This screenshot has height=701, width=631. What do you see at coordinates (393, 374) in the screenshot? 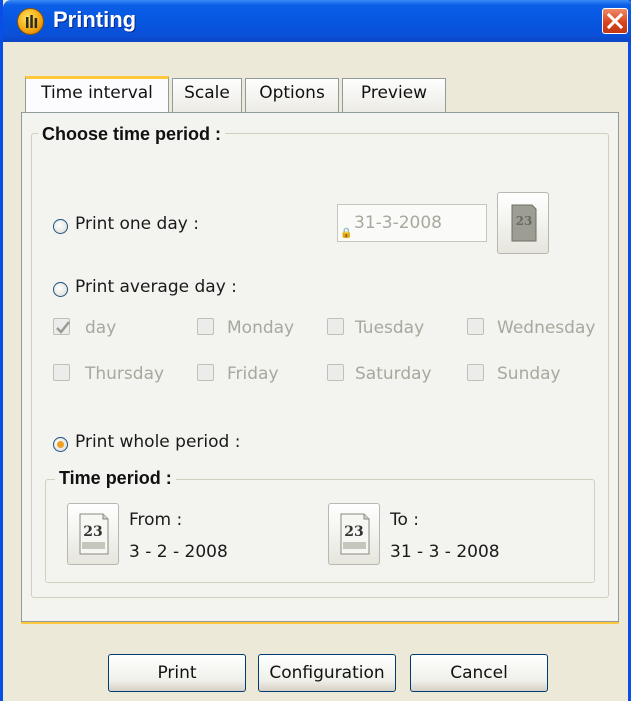
I see `saturday-label: Saturday` at bounding box center [393, 374].